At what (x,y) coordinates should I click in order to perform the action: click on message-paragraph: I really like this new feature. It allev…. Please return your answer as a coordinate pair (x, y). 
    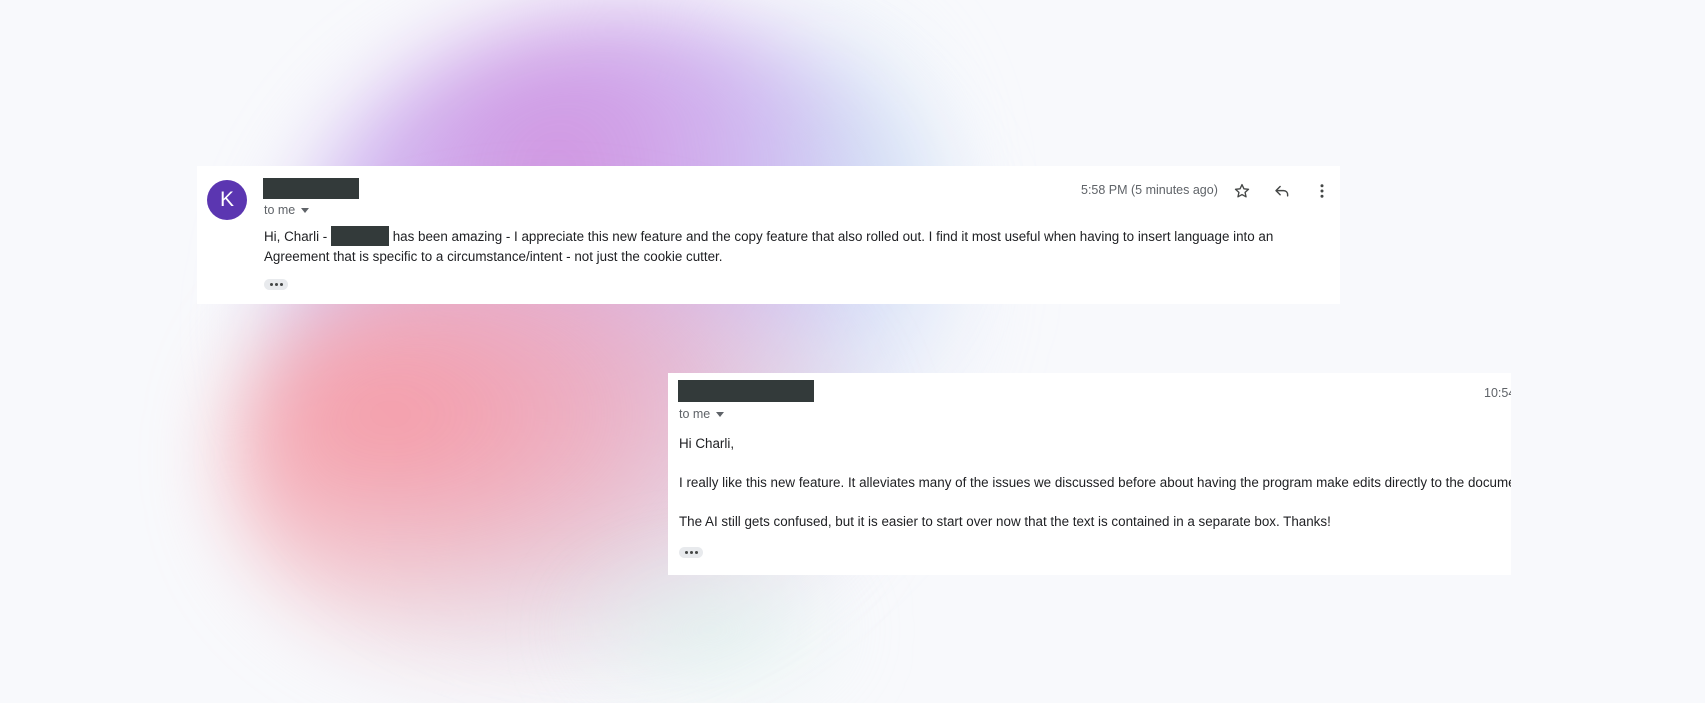
    Looking at the image, I should click on (1095, 482).